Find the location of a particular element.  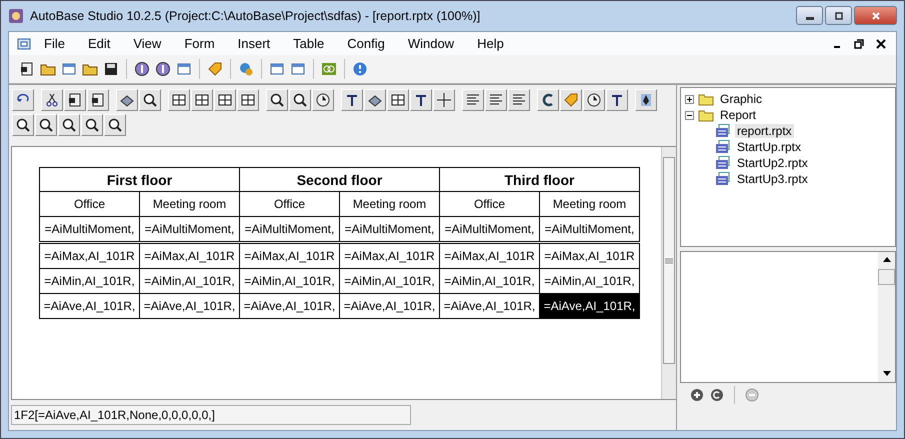

add-icon is located at coordinates (697, 395).